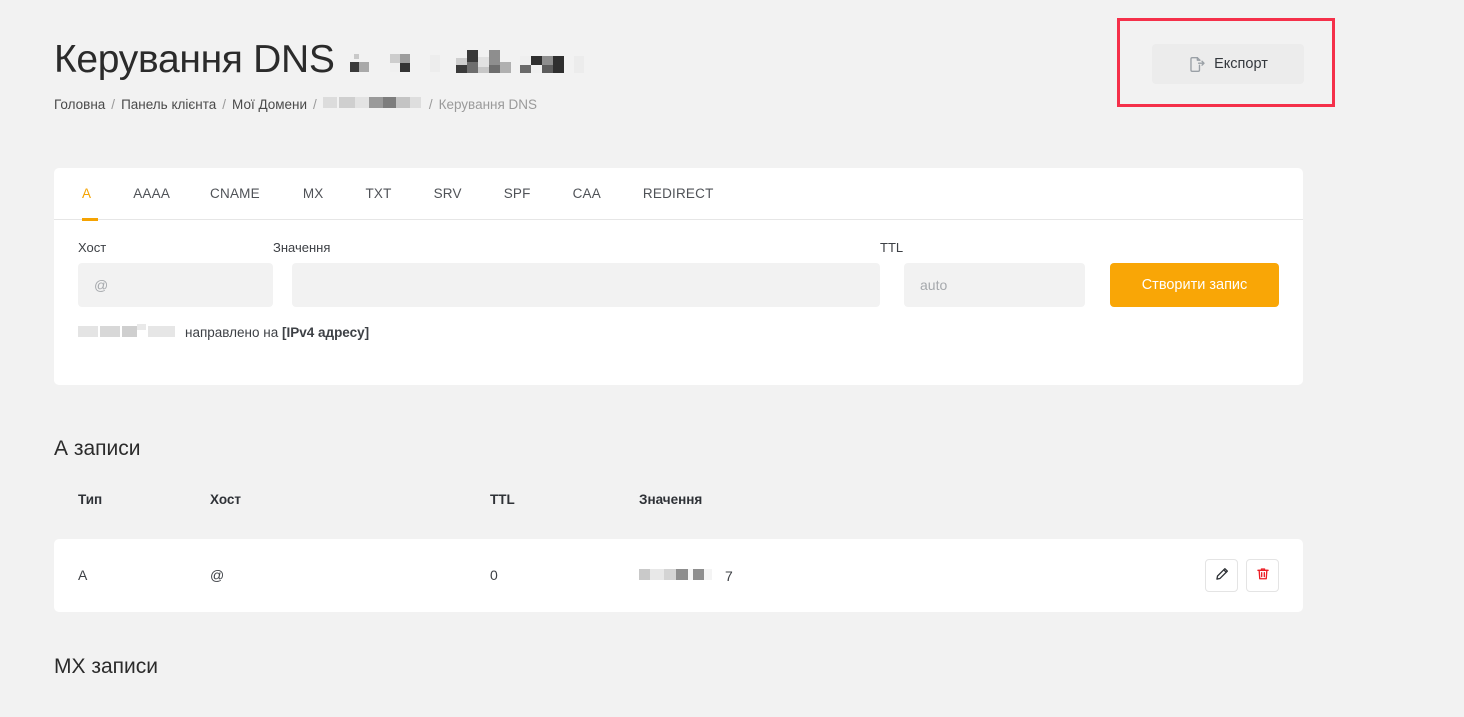 This screenshot has width=1464, height=717. Describe the element at coordinates (168, 105) in the screenshot. I see `breadcrumb-item-client-panel: Панель клієнта` at that location.